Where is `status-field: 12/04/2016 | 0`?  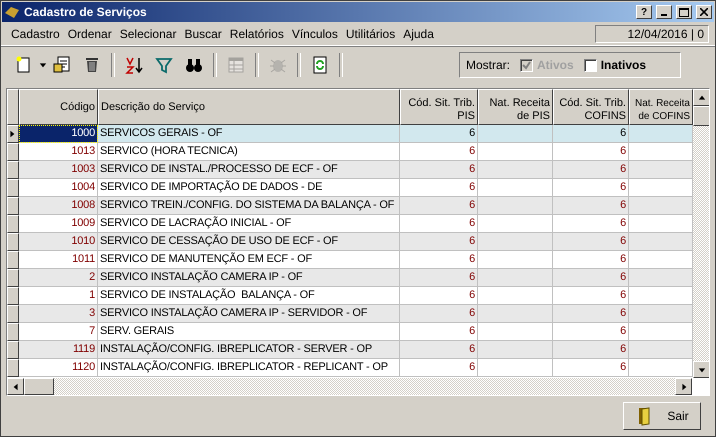 status-field: 12/04/2016 | 0 is located at coordinates (652, 34).